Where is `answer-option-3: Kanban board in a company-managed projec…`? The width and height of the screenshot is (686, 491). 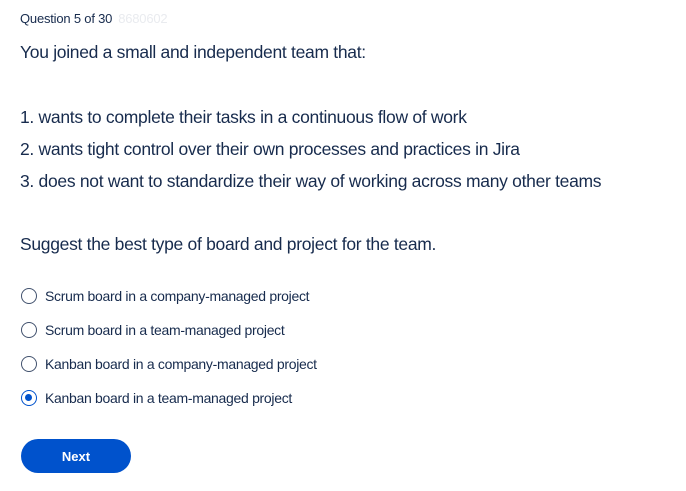 answer-option-3: Kanban board in a company-managed projec… is located at coordinates (169, 364).